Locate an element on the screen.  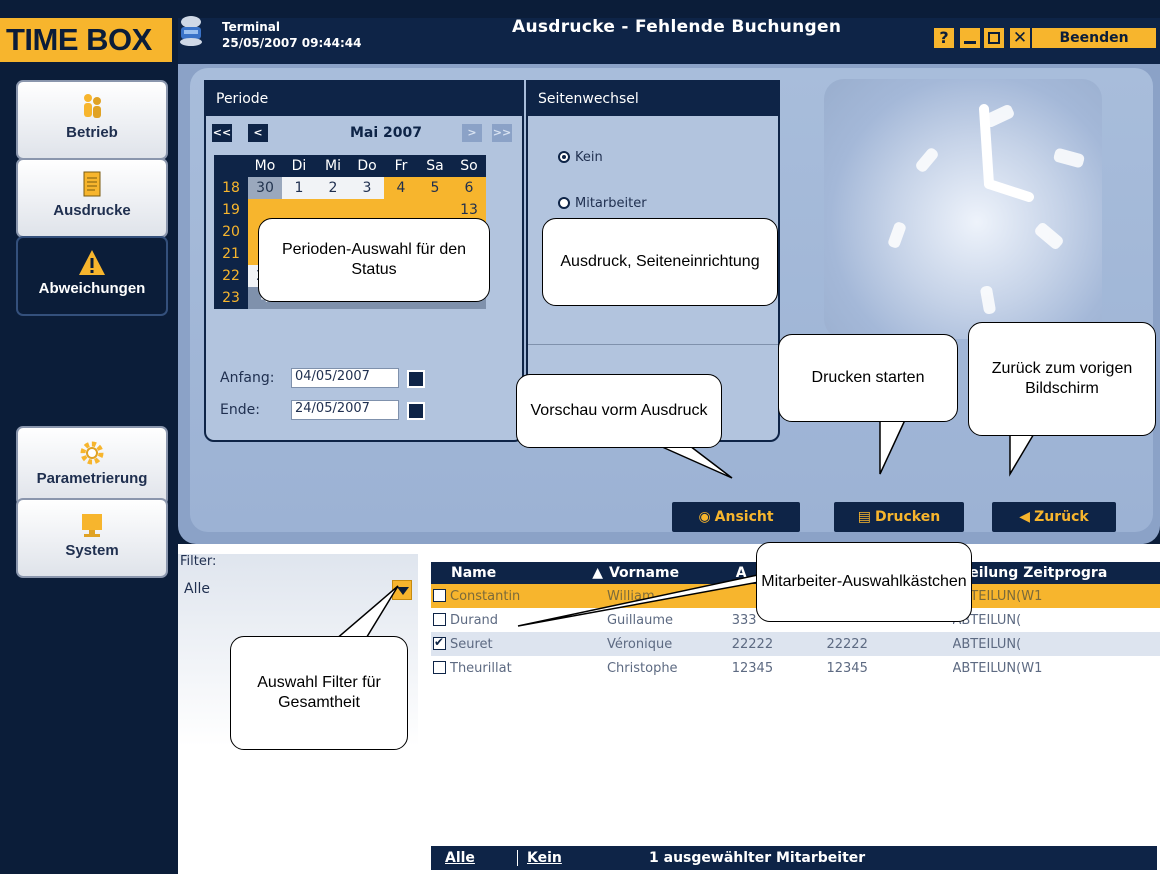
calendar-weekday-header: Fr is located at coordinates (401, 166).